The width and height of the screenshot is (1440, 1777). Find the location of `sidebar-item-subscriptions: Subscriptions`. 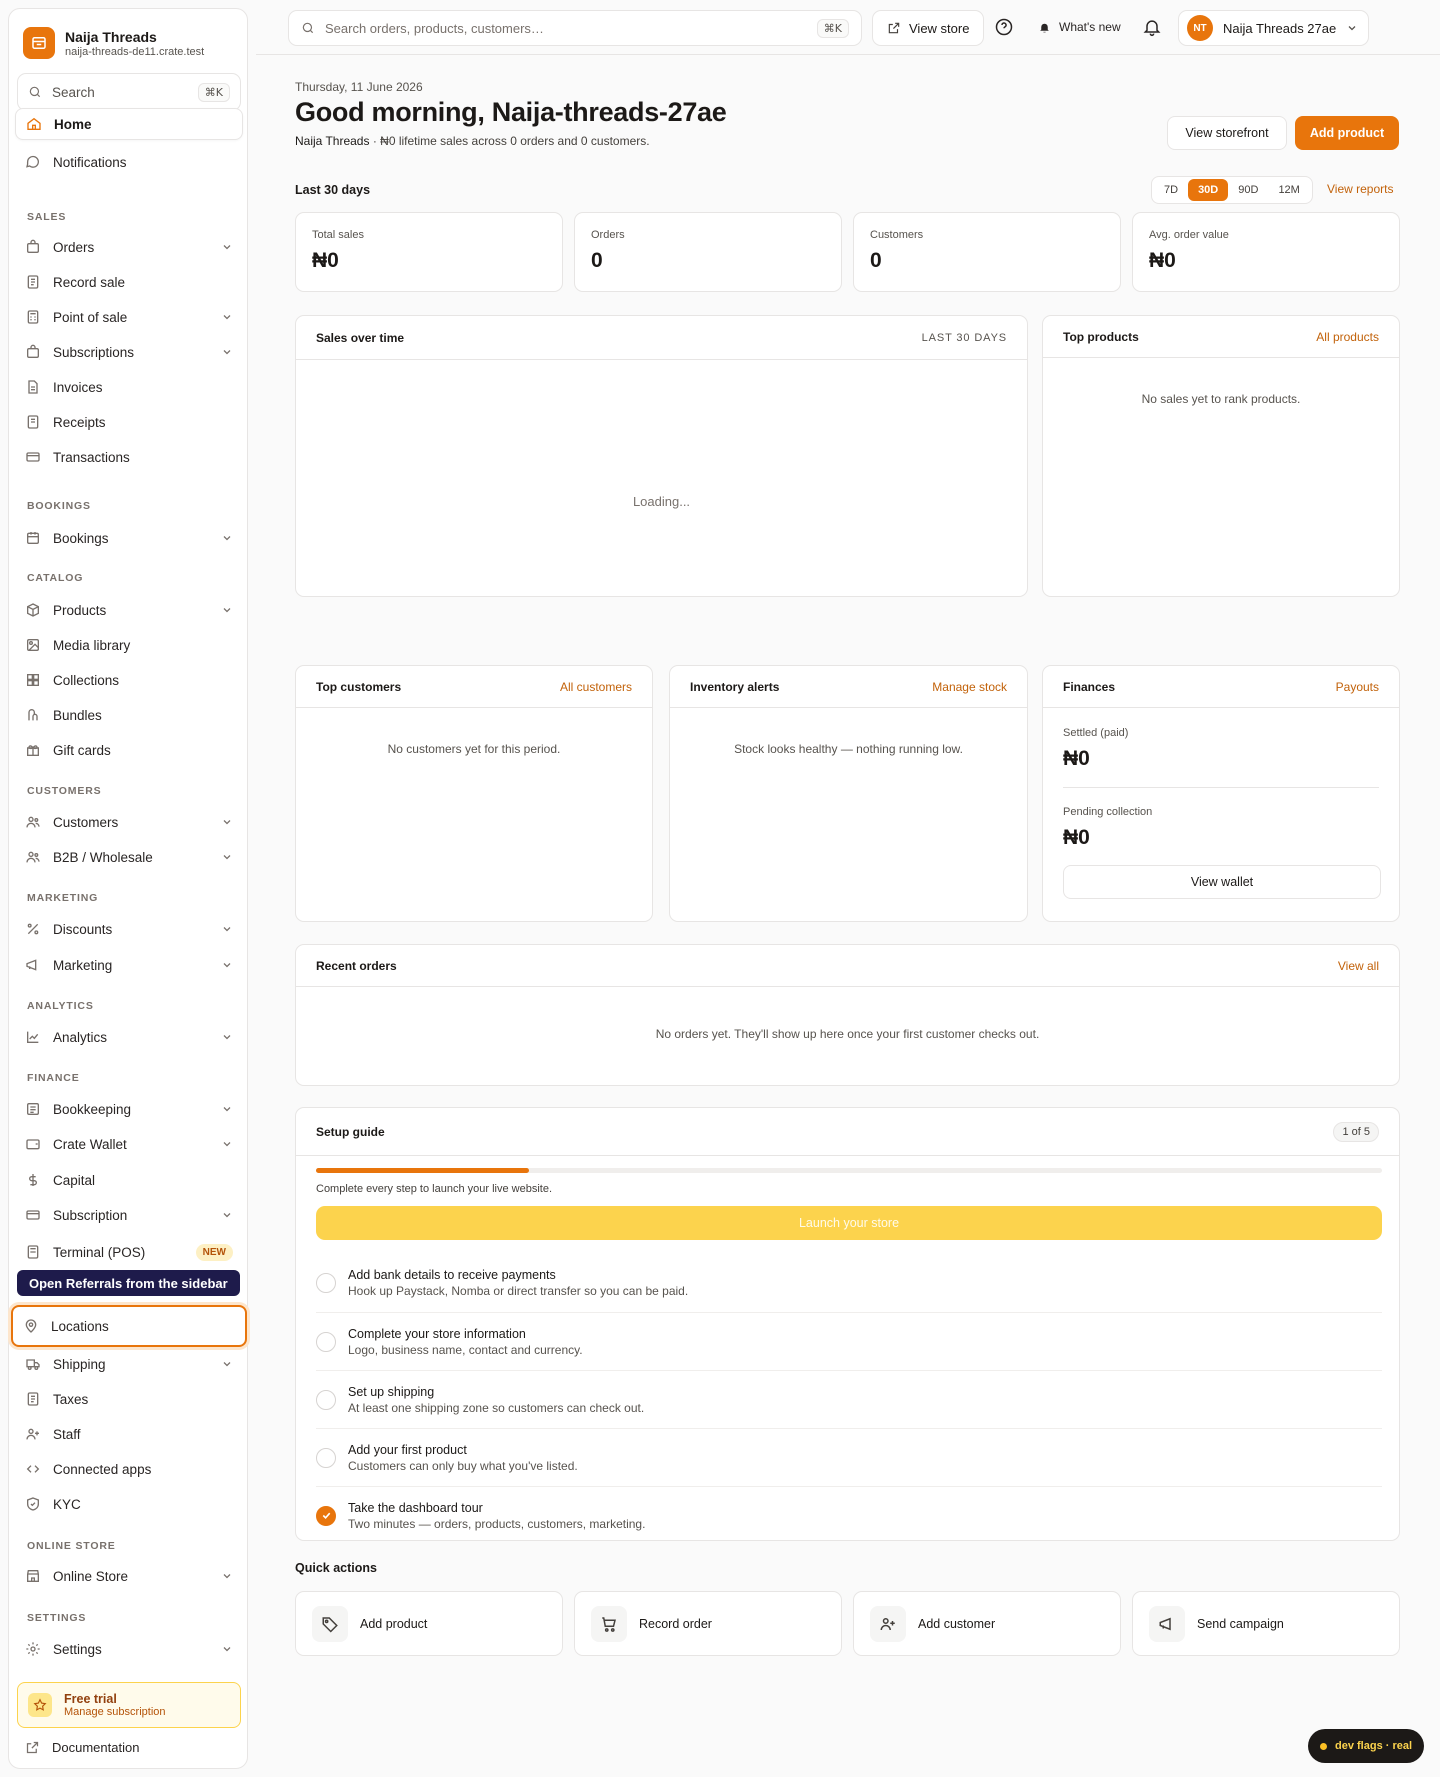

sidebar-item-subscriptions: Subscriptions is located at coordinates (129, 352).